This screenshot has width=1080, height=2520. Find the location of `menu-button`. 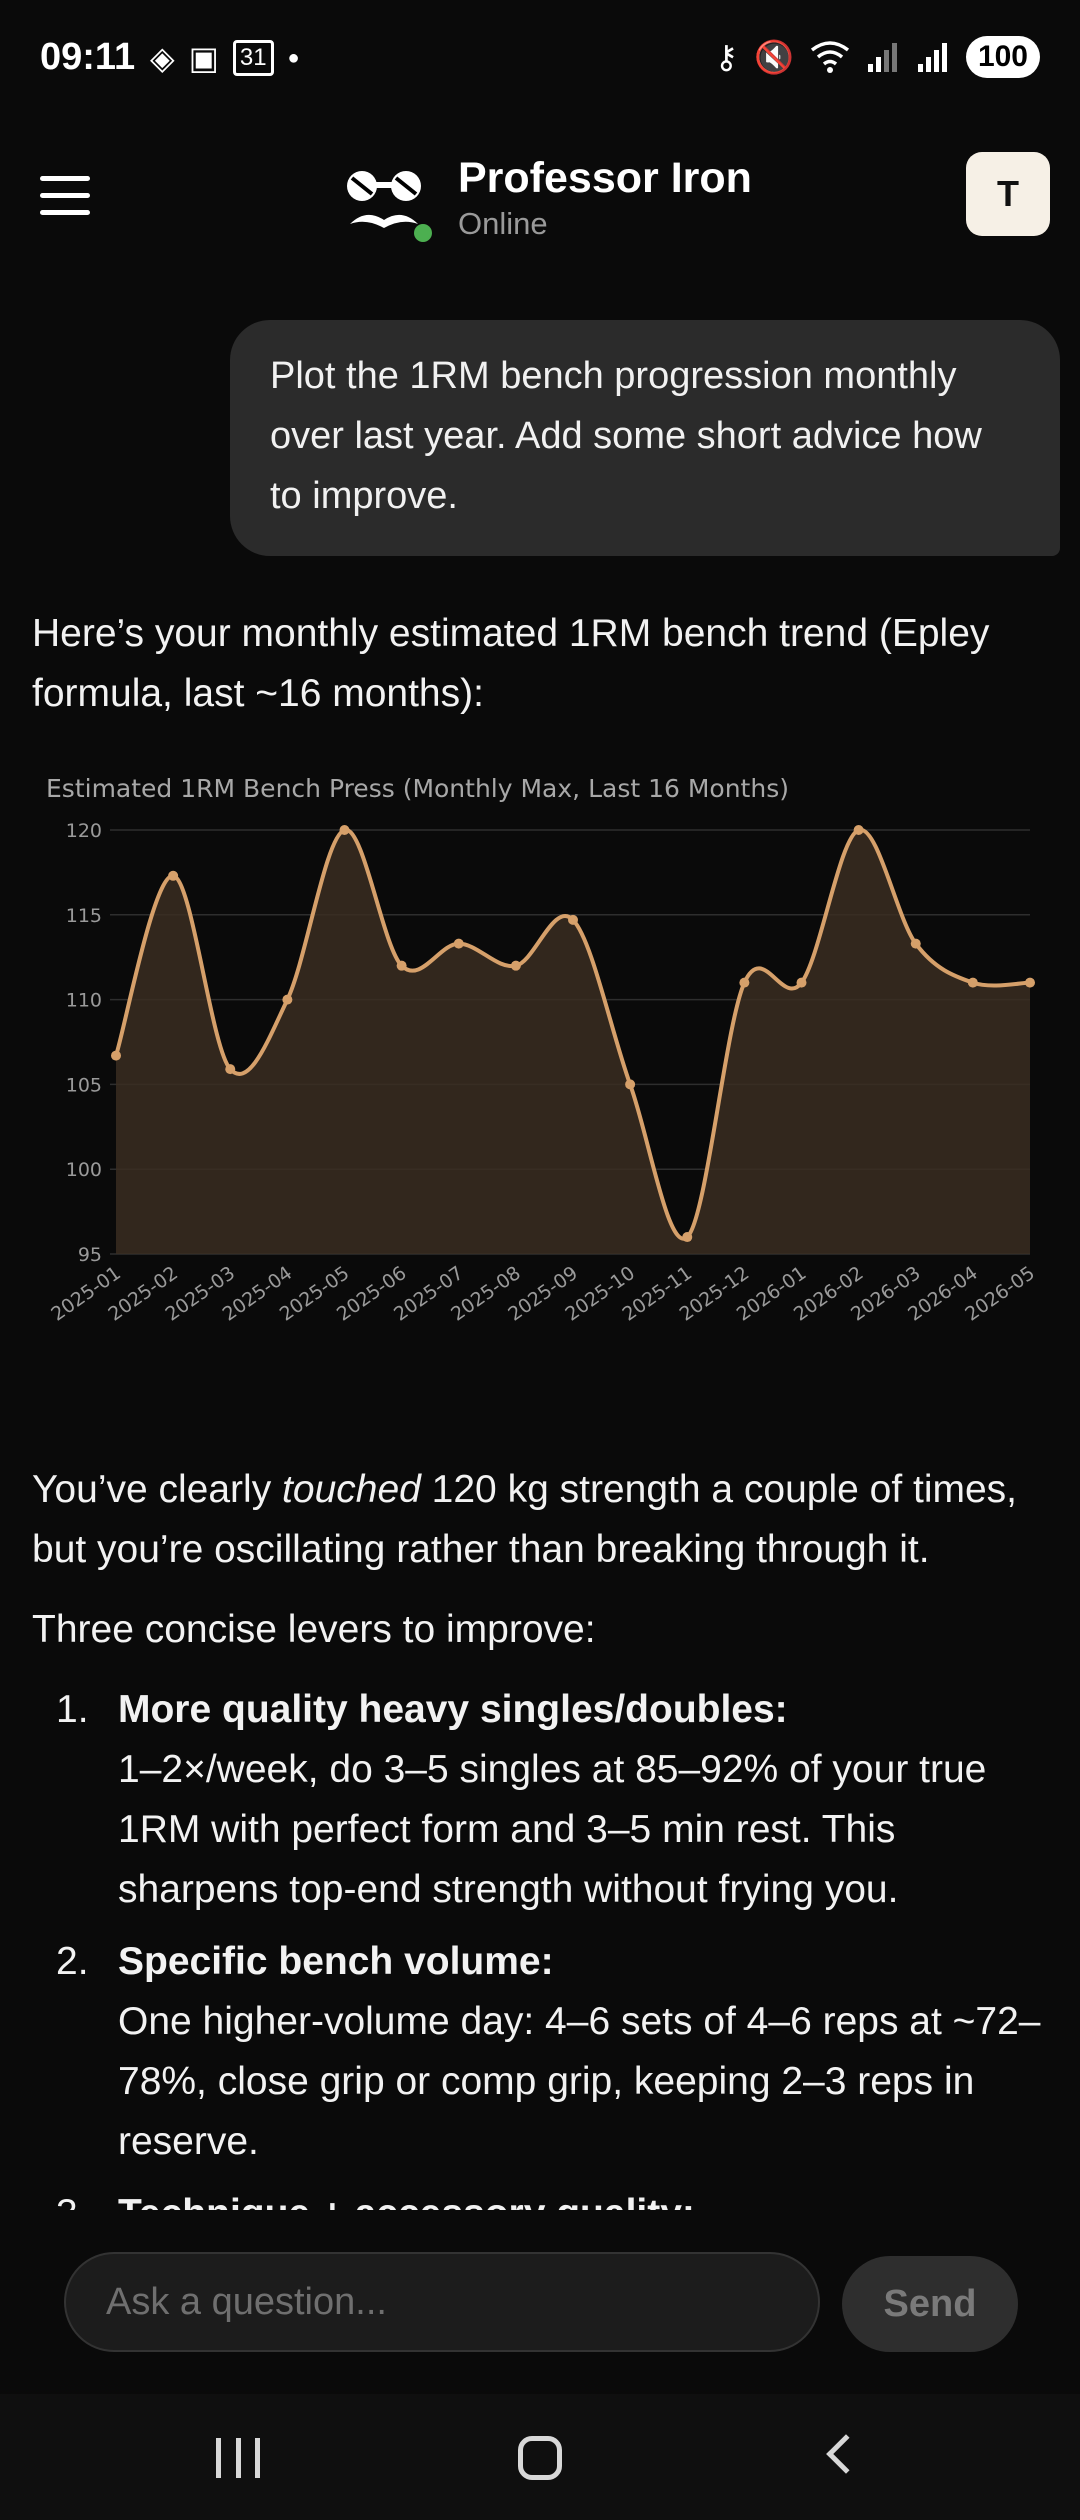

menu-button is located at coordinates (65, 196).